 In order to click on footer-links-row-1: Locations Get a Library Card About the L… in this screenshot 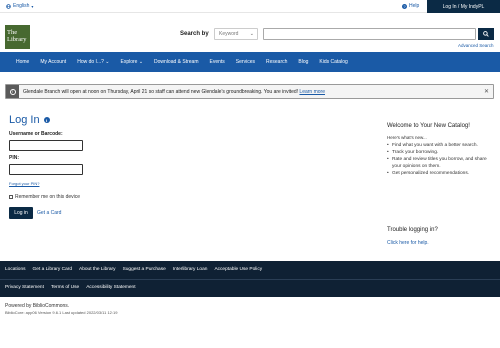, I will do `click(133, 269)`.